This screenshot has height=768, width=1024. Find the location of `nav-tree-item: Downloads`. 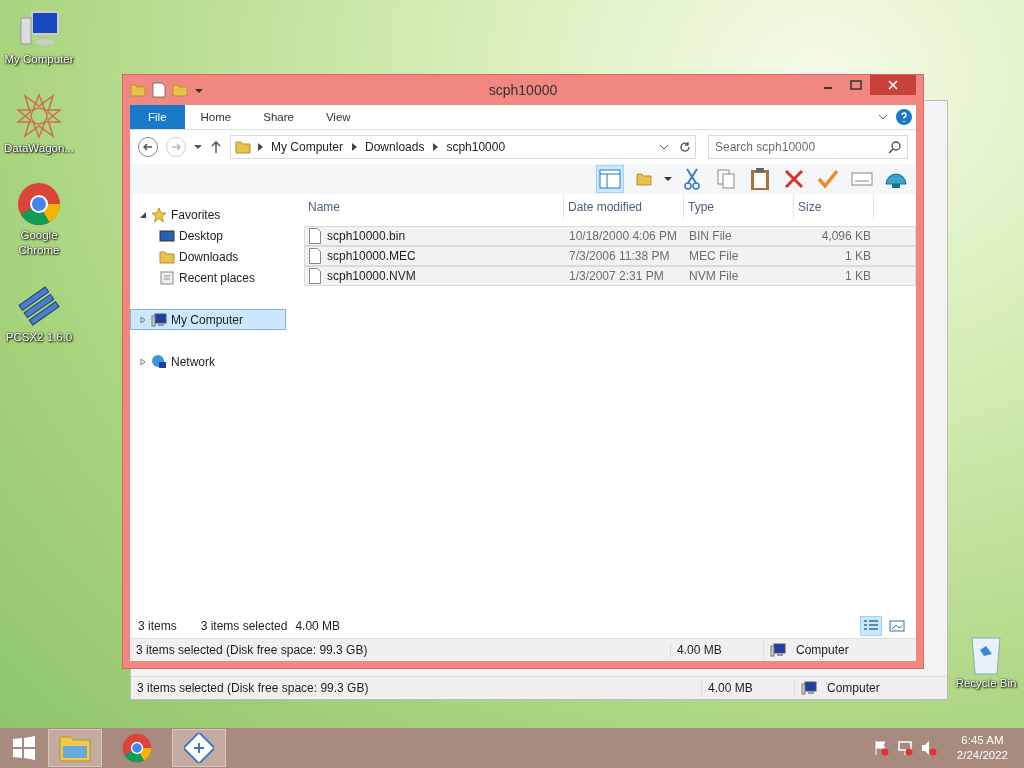

nav-tree-item: Downloads is located at coordinates (208, 256).